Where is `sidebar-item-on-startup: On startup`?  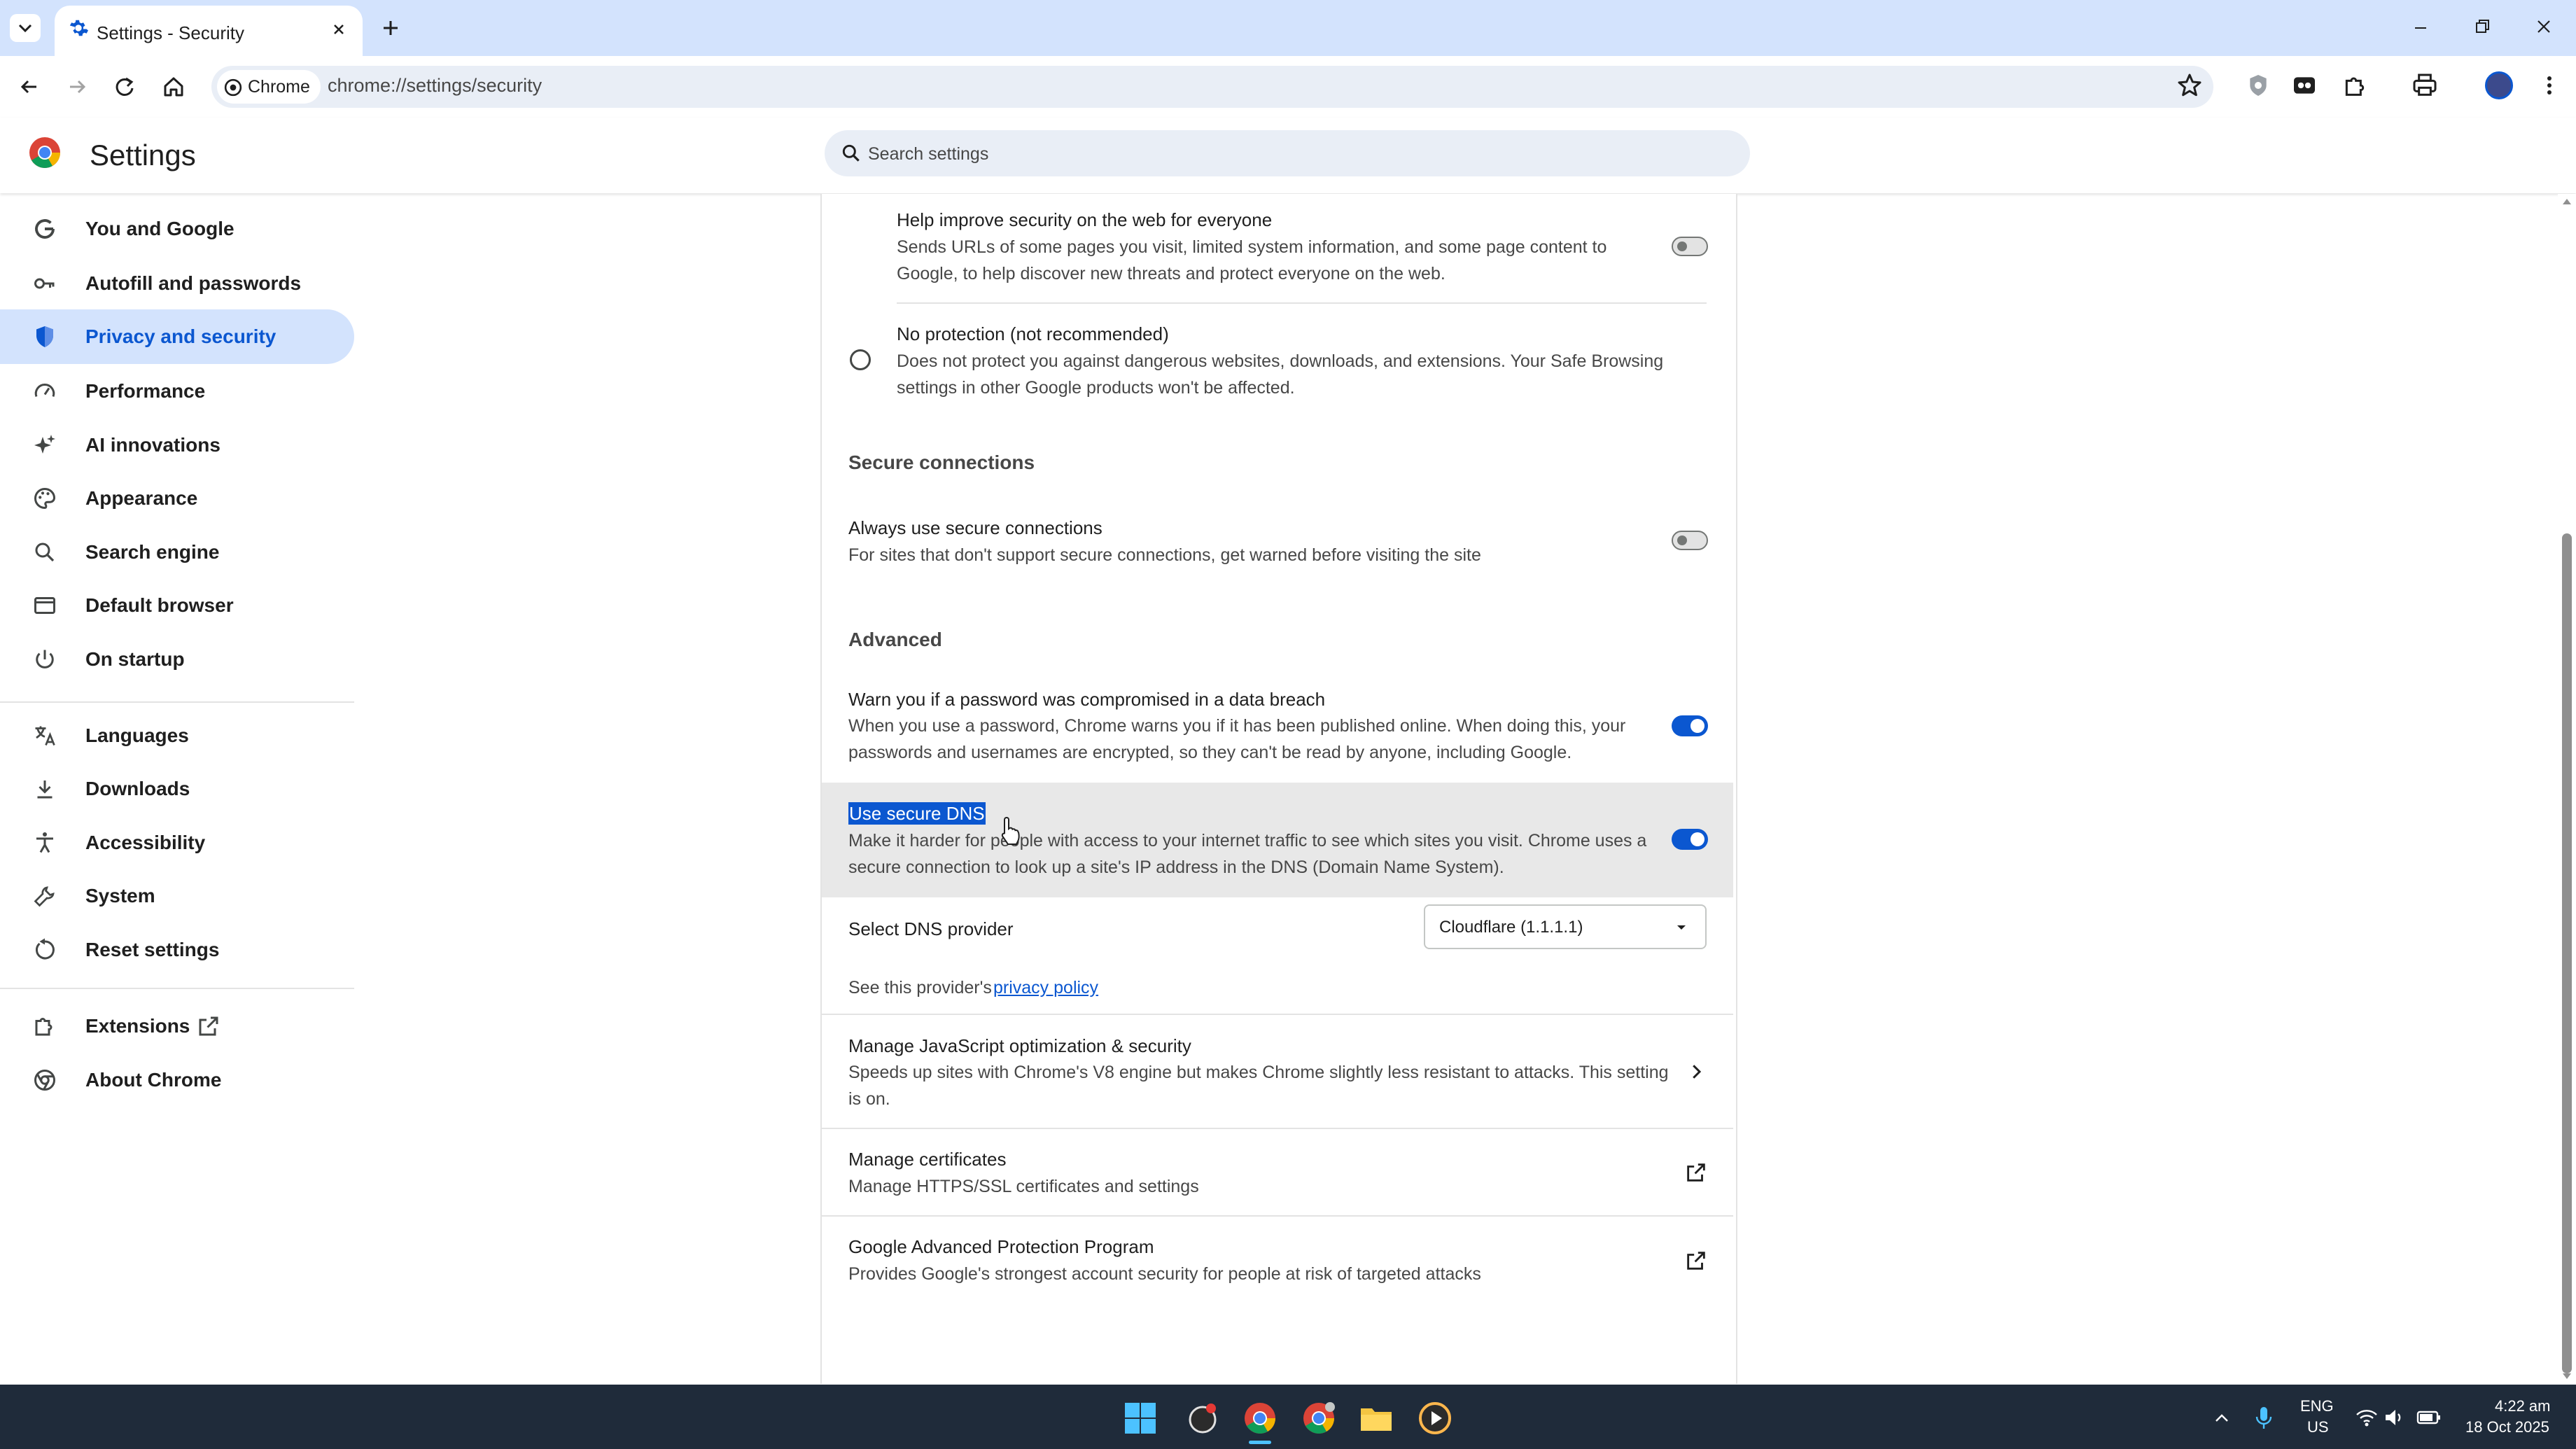 sidebar-item-on-startup: On startup is located at coordinates (177, 659).